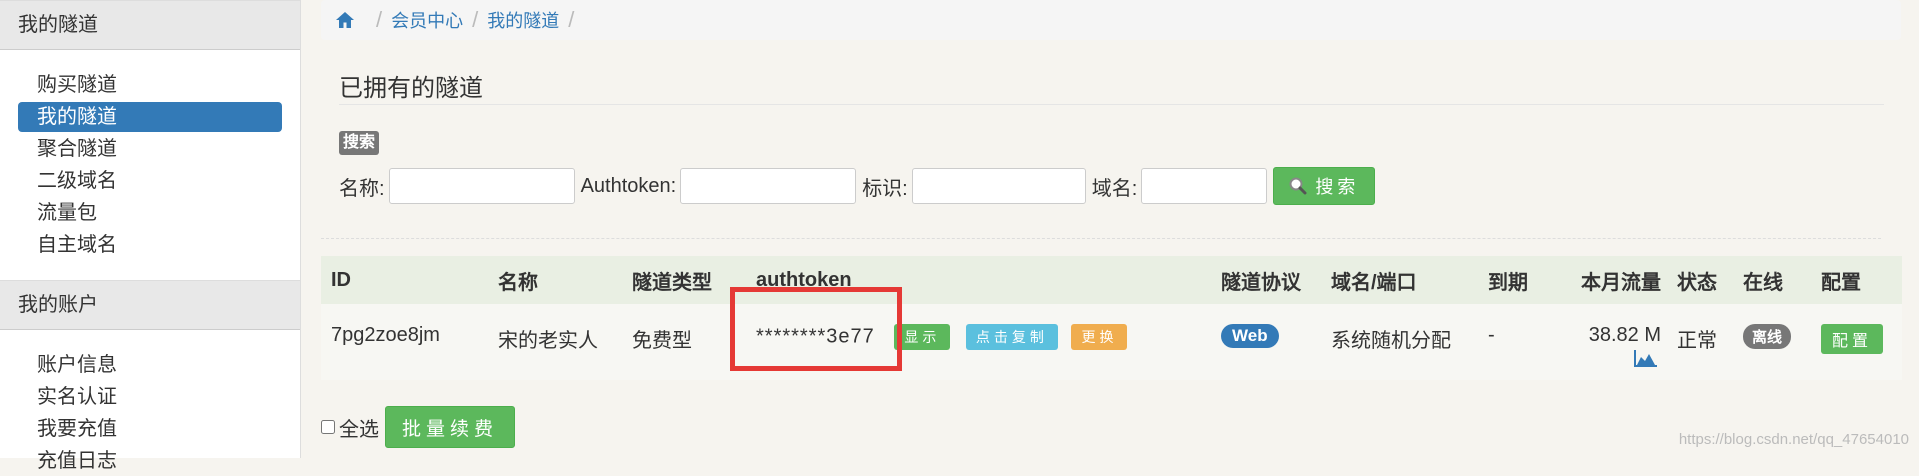 Image resolution: width=1919 pixels, height=476 pixels. What do you see at coordinates (1621, 282) in the screenshot?
I see `header-traffic: 本月流量` at bounding box center [1621, 282].